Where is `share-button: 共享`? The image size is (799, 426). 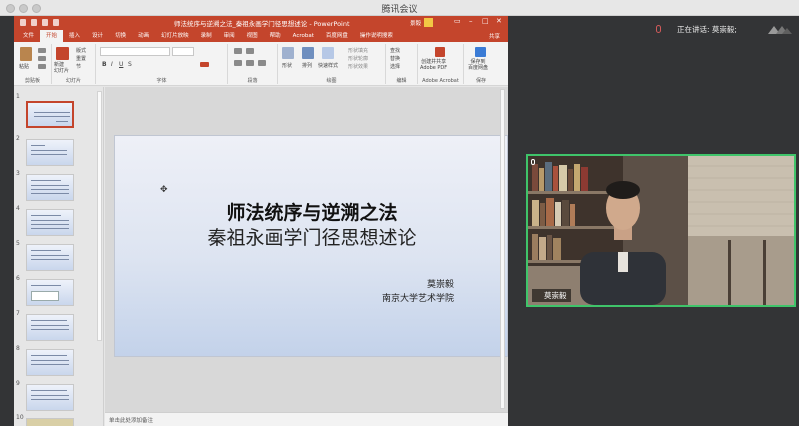 share-button: 共享 is located at coordinates (494, 36).